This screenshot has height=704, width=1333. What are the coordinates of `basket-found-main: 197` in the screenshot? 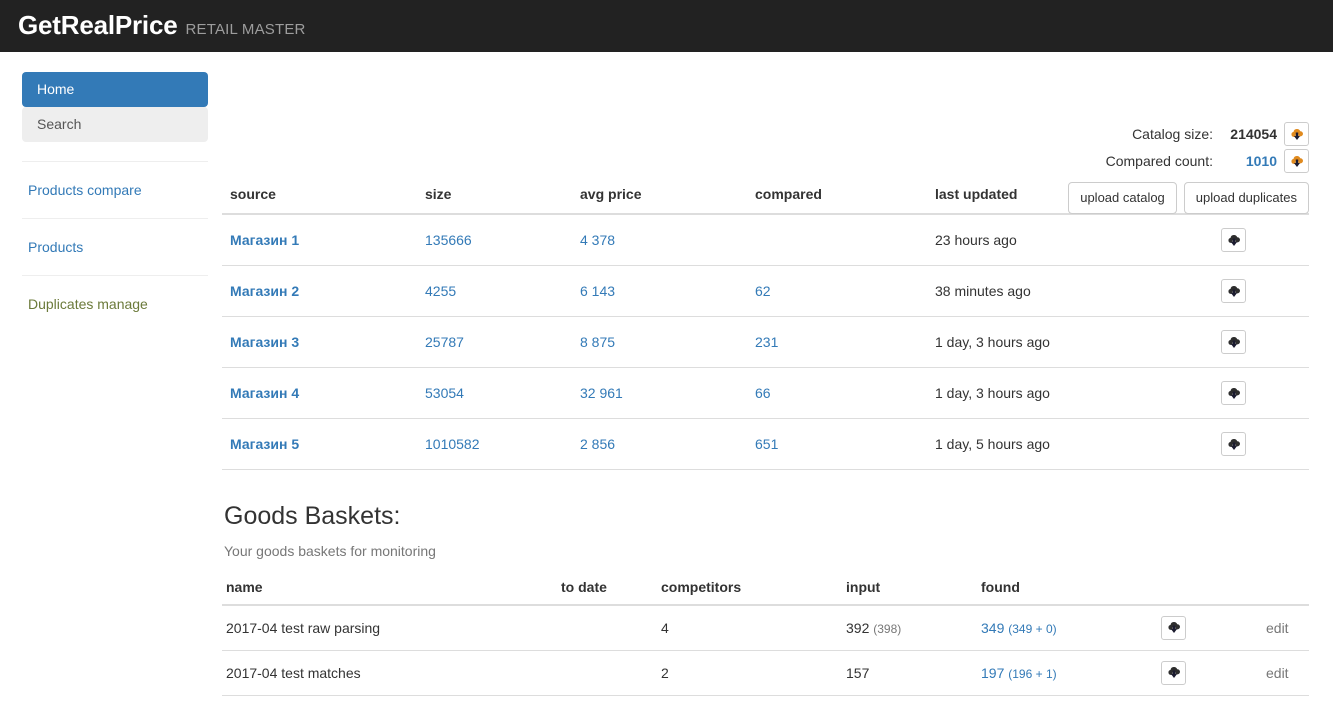 It's located at (992, 673).